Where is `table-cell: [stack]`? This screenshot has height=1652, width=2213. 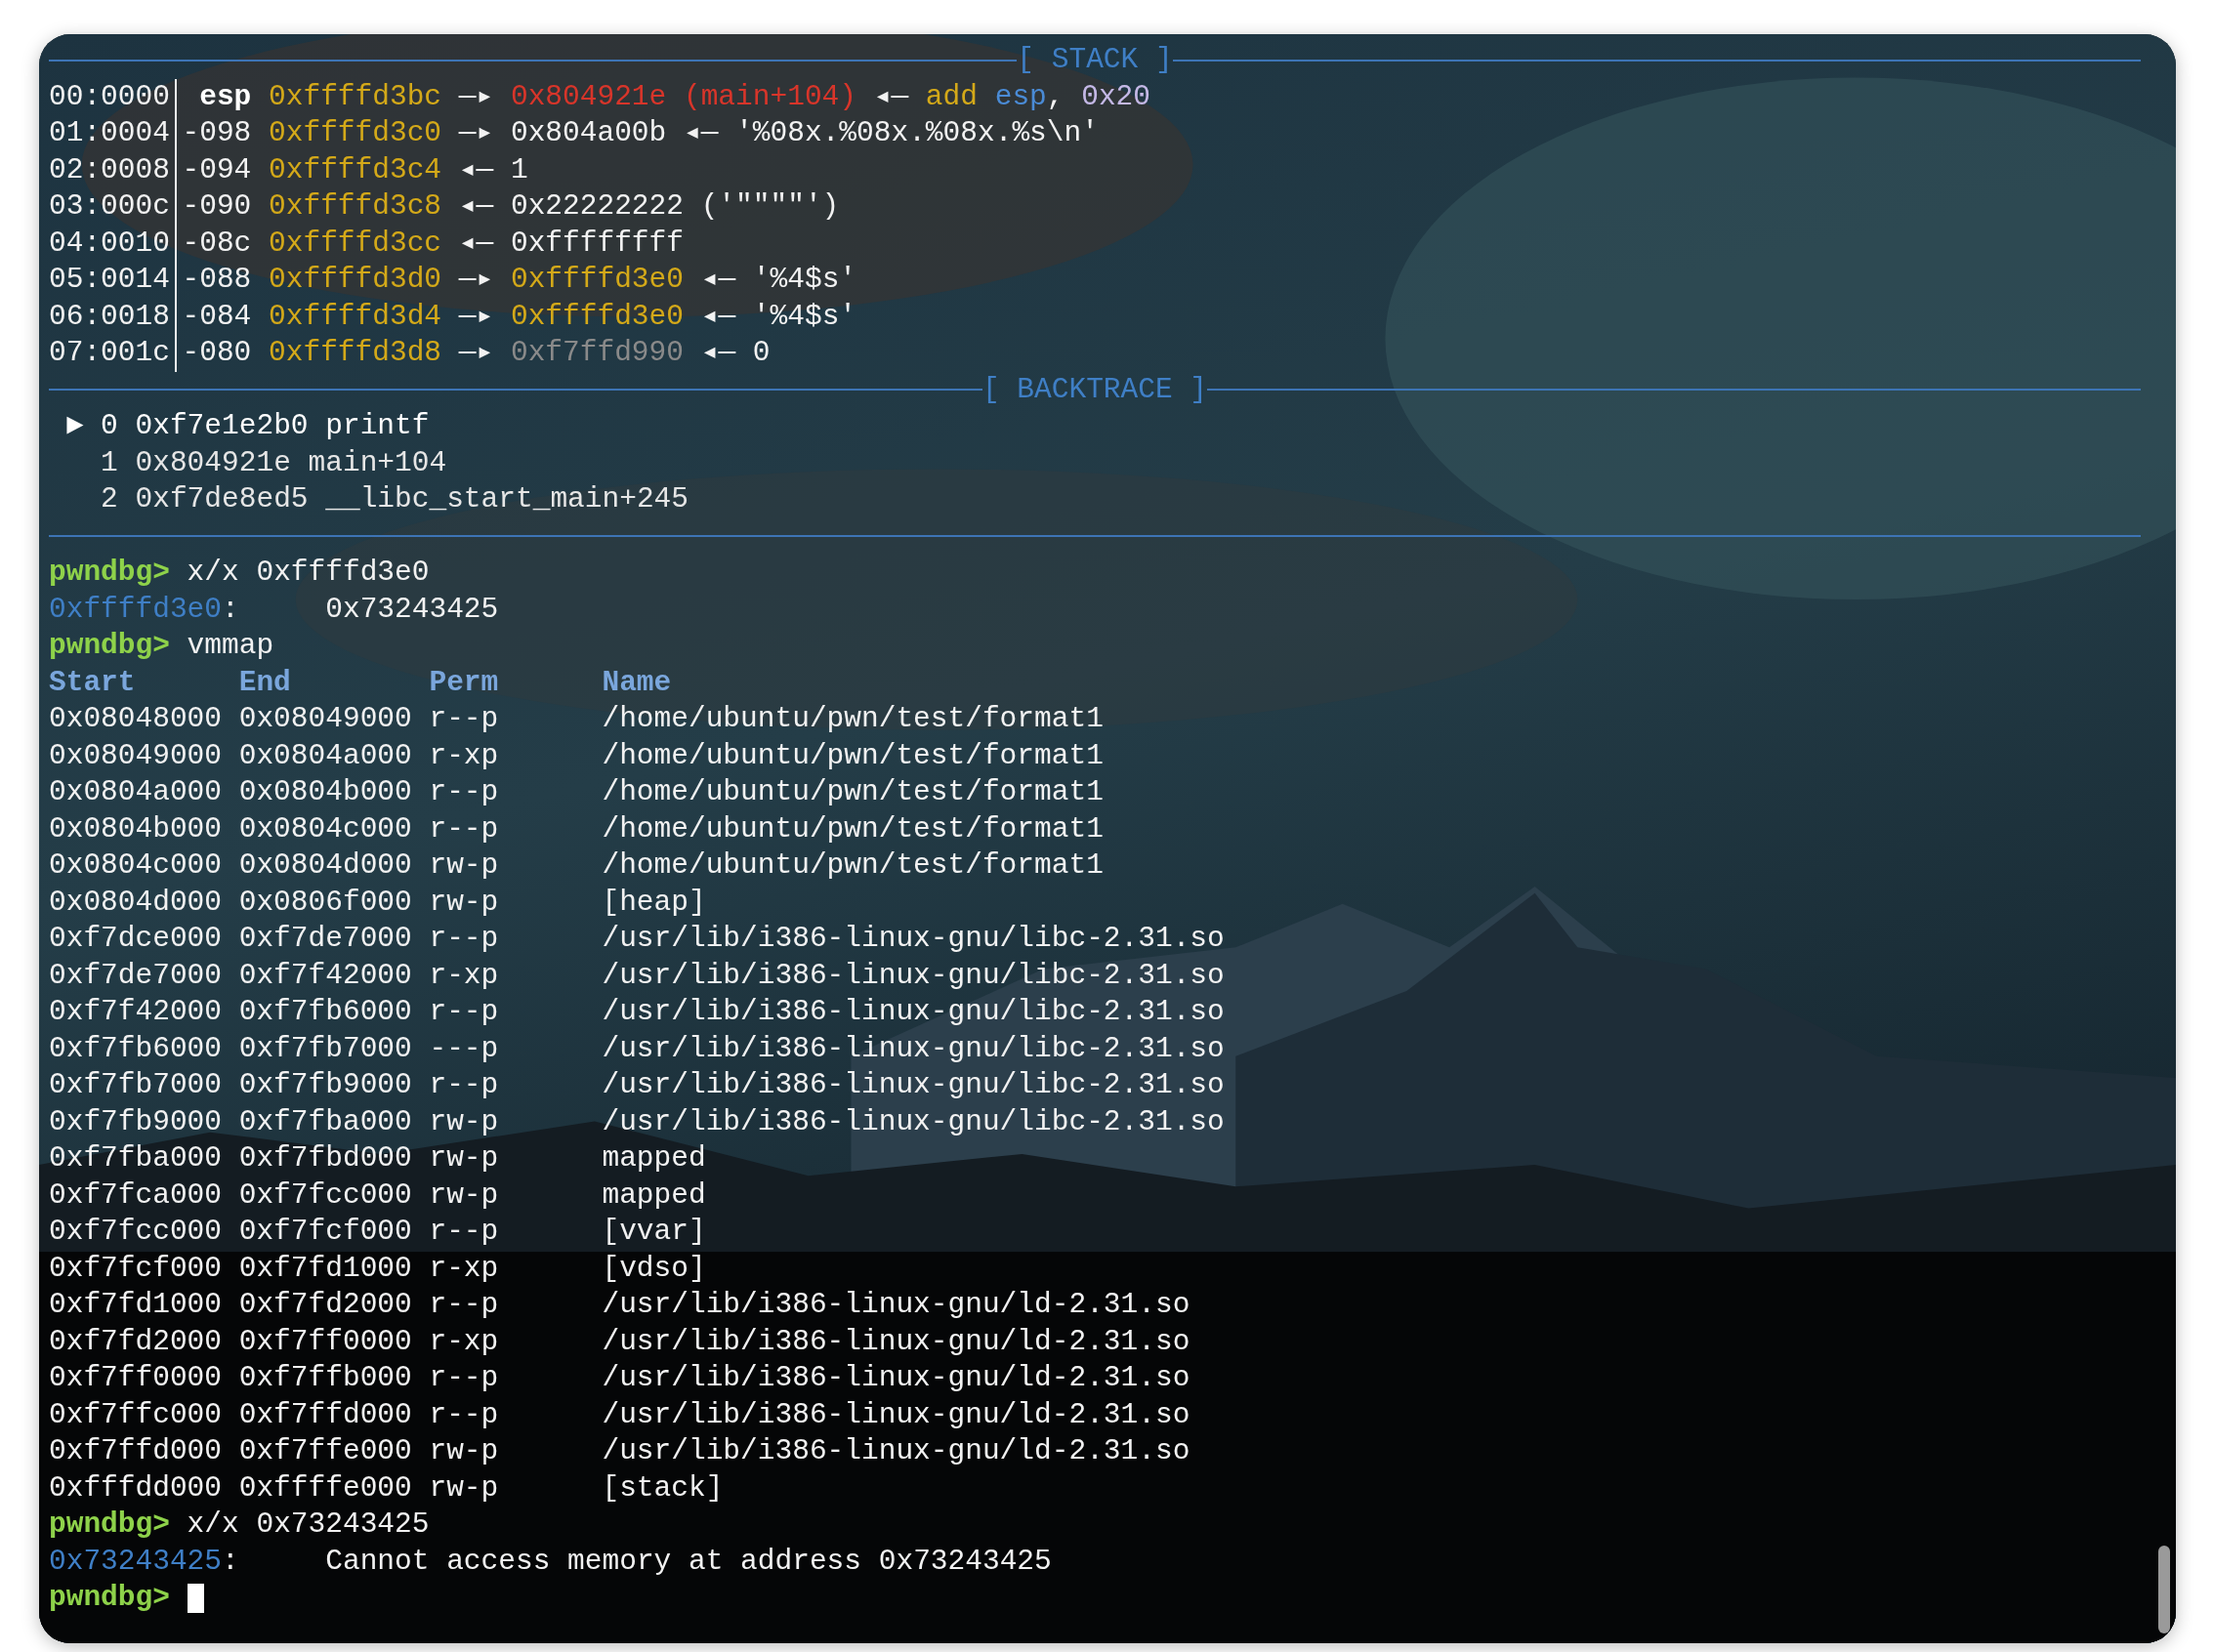
table-cell: [stack] is located at coordinates (663, 1487).